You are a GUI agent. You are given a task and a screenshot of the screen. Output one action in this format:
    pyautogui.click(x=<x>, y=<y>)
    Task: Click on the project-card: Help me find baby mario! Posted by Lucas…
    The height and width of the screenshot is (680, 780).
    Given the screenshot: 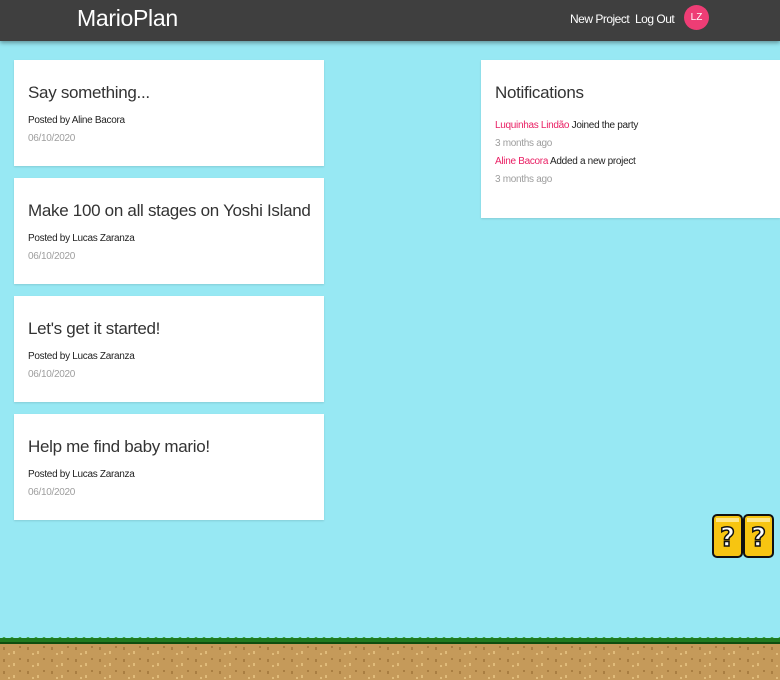 What is the action you would take?
    pyautogui.click(x=169, y=467)
    